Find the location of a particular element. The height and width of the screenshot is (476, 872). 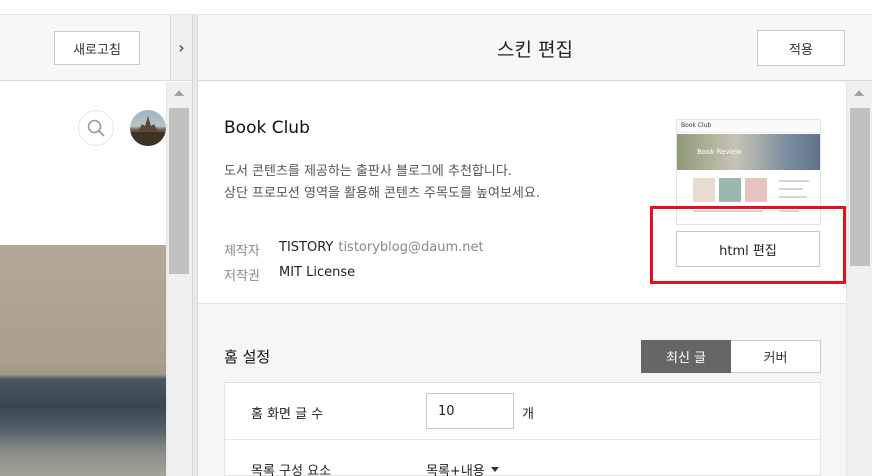

author-label: 제작자 is located at coordinates (242, 251).